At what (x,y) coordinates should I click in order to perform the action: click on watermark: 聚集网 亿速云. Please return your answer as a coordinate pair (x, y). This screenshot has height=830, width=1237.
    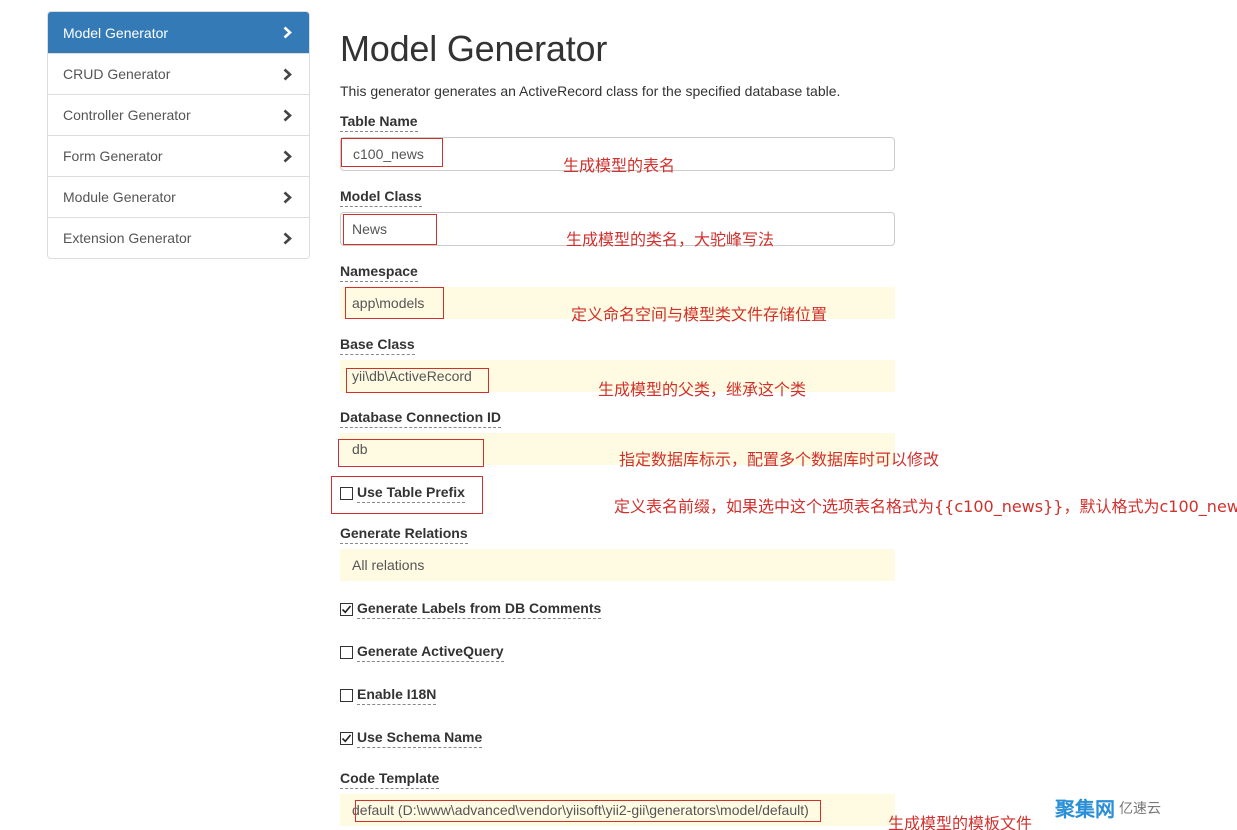
    Looking at the image, I should click on (1108, 807).